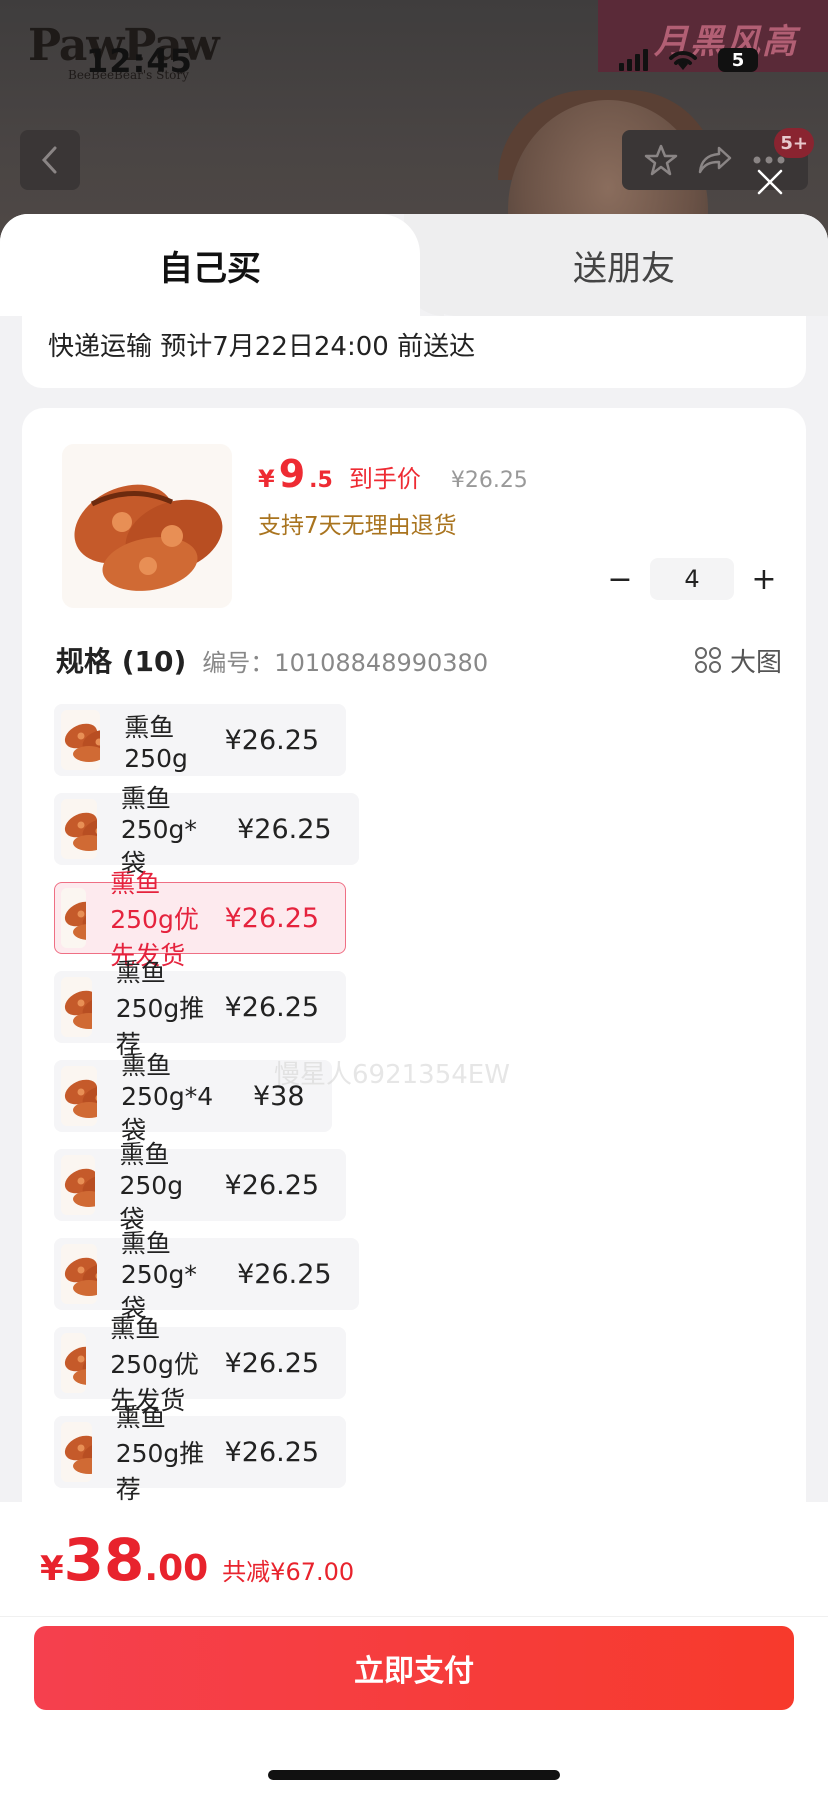 Image resolution: width=828 pixels, height=1796 pixels. I want to click on product-image, so click(147, 526).